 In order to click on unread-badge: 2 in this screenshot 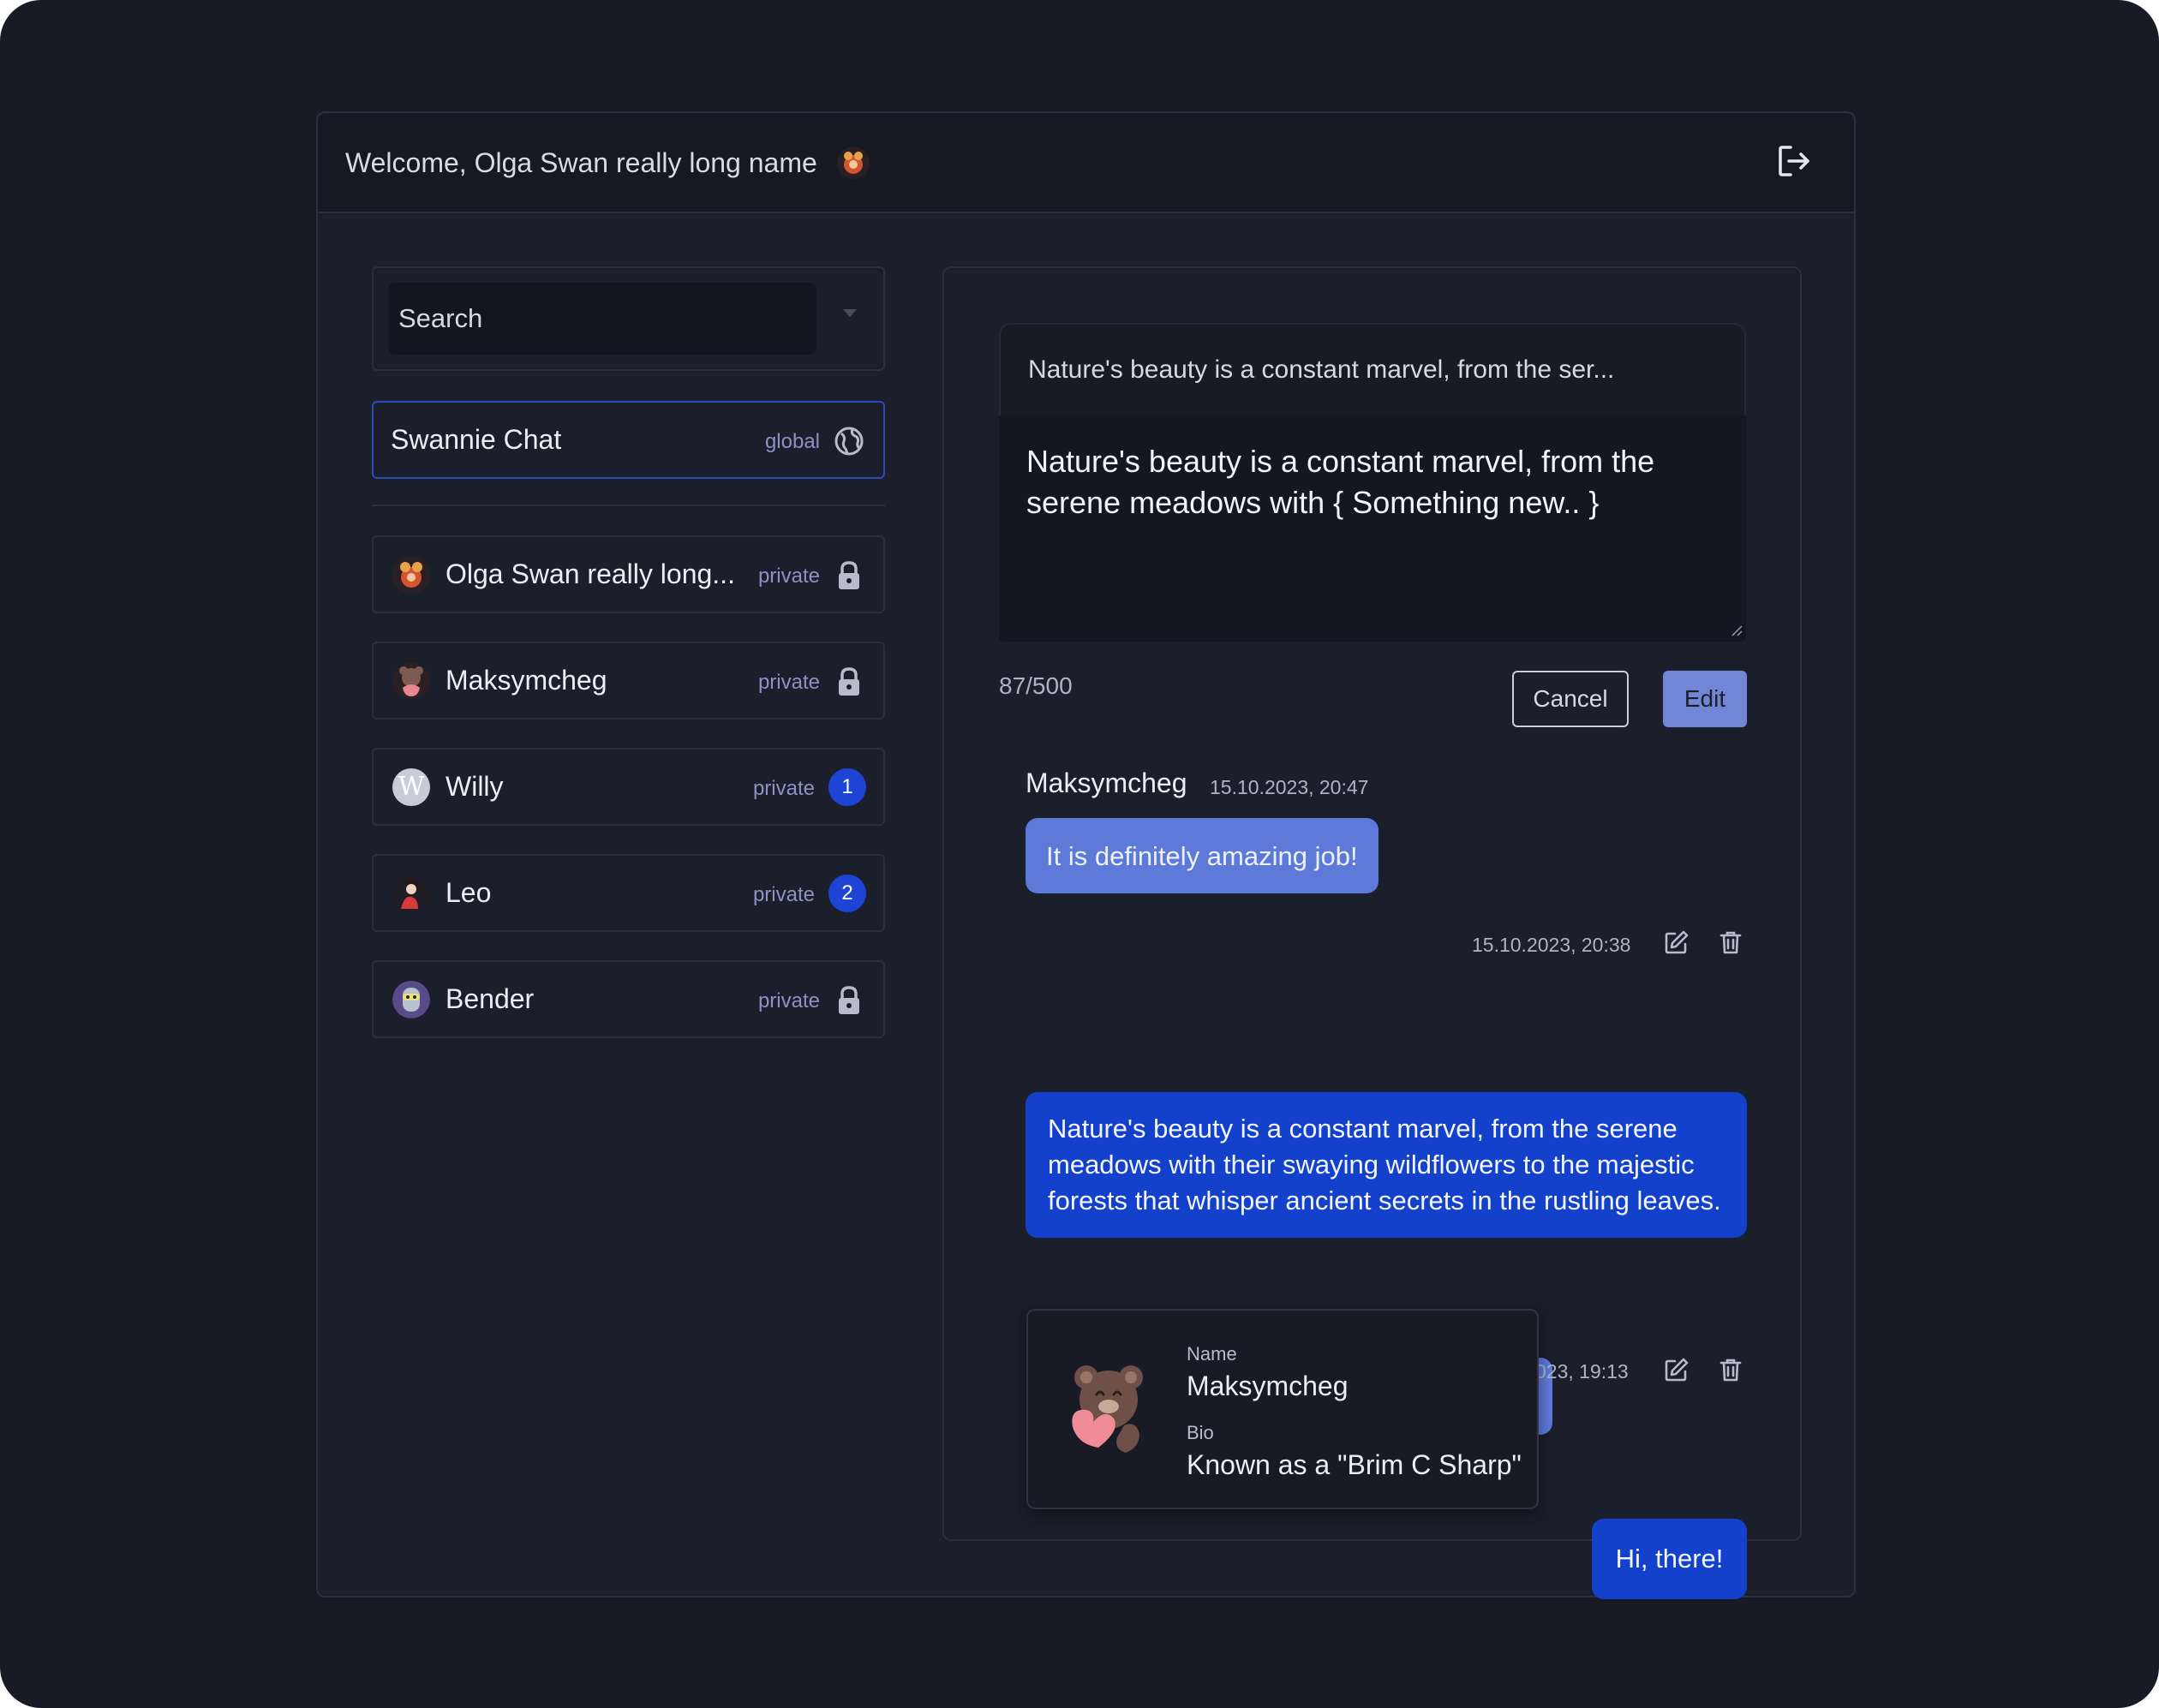, I will do `click(847, 894)`.